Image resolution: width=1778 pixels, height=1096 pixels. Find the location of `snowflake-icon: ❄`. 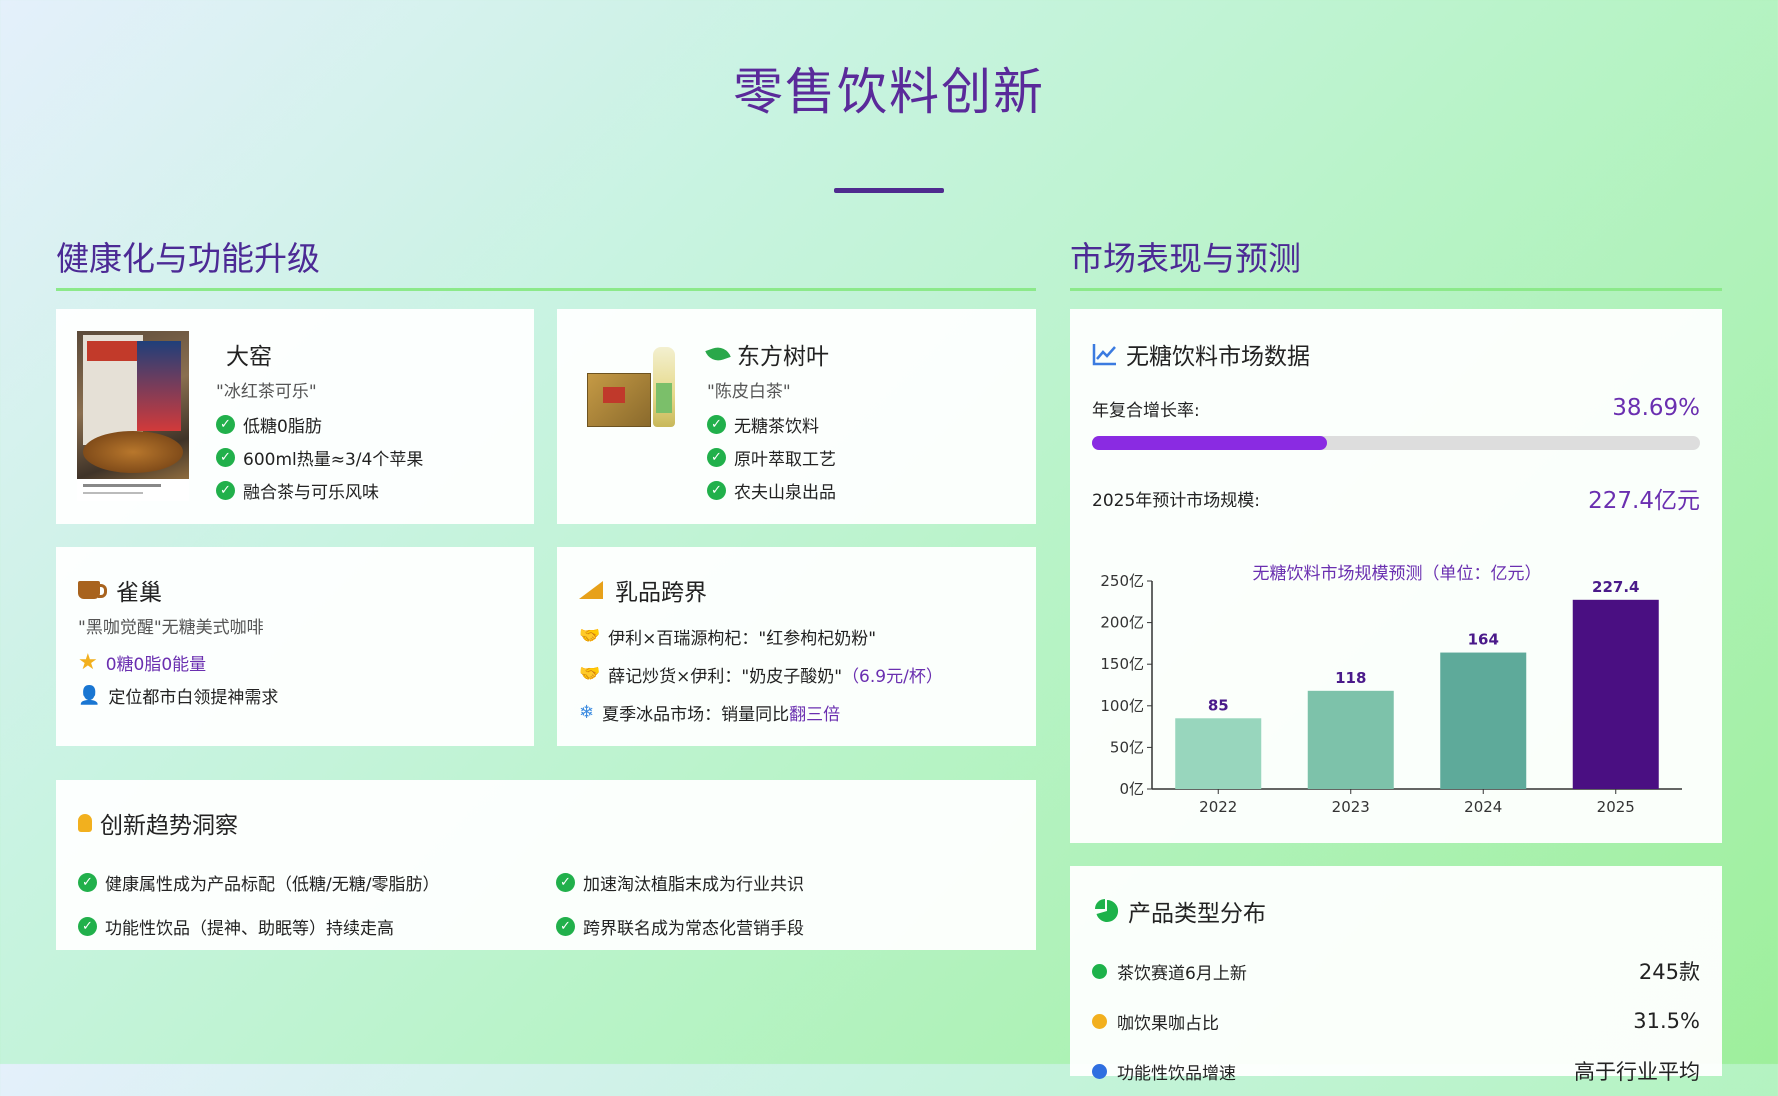

snowflake-icon: ❄ is located at coordinates (587, 712).